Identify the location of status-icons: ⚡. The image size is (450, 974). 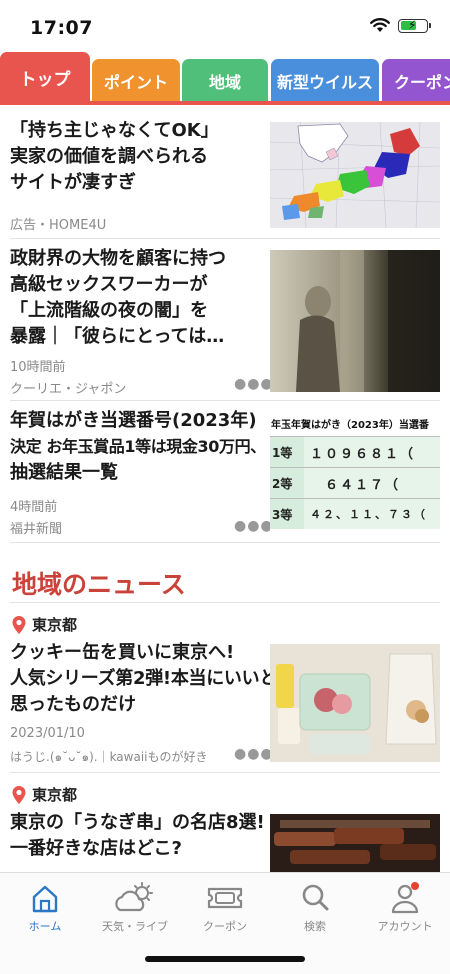
(400, 25).